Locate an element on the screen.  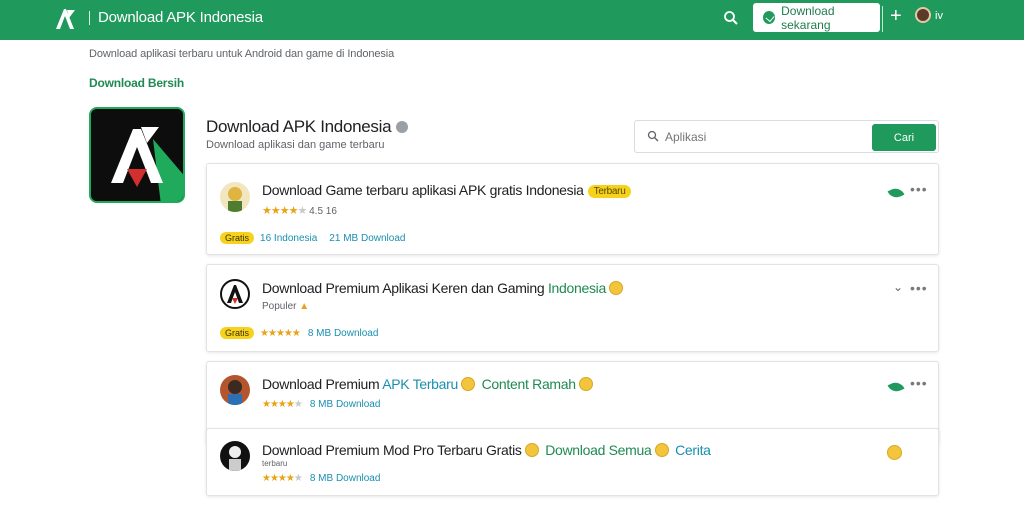
item-title-accent: Cerita is located at coordinates (693, 450).